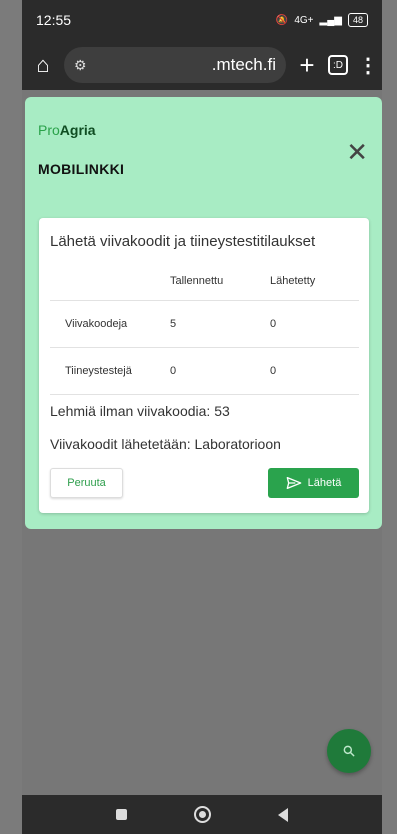 Image resolution: width=397 pixels, height=834 pixels. Describe the element at coordinates (140, 411) in the screenshot. I see `cows-without-barcode-text: Lehmiä ilman viivakoodia: 53` at that location.